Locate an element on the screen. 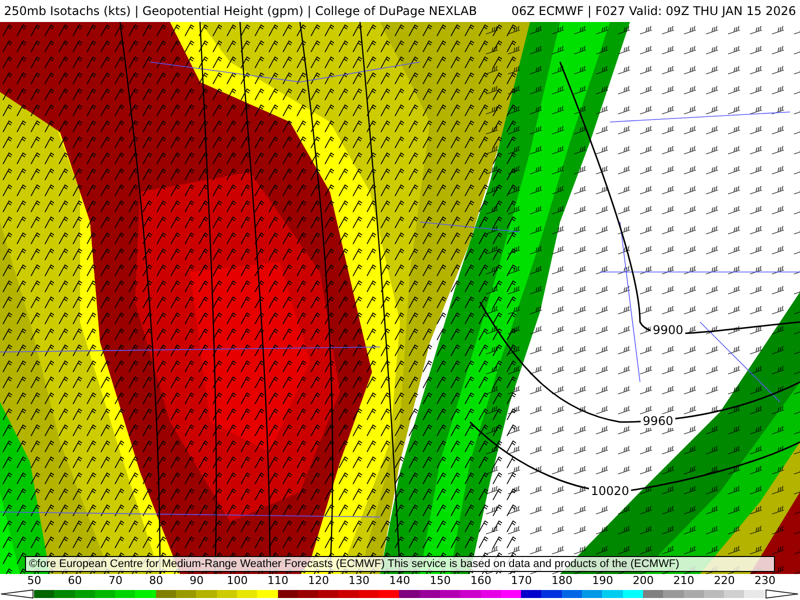  legend-label: 170 is located at coordinates (521, 581).